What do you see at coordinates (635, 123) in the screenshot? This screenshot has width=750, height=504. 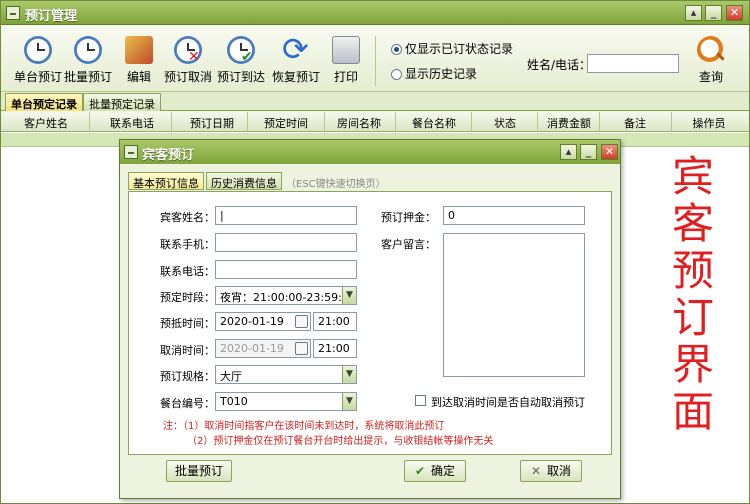 I see `col-remark: 备注` at bounding box center [635, 123].